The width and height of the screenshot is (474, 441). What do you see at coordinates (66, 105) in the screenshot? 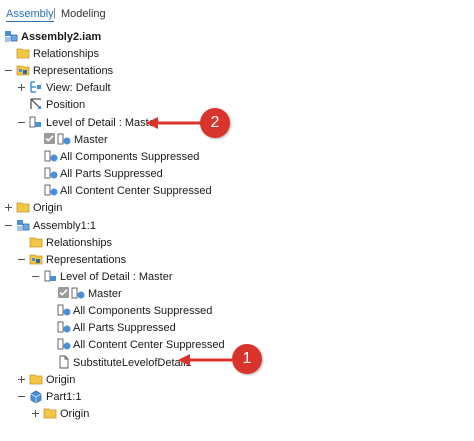
I see `tree-node-label: Position` at bounding box center [66, 105].